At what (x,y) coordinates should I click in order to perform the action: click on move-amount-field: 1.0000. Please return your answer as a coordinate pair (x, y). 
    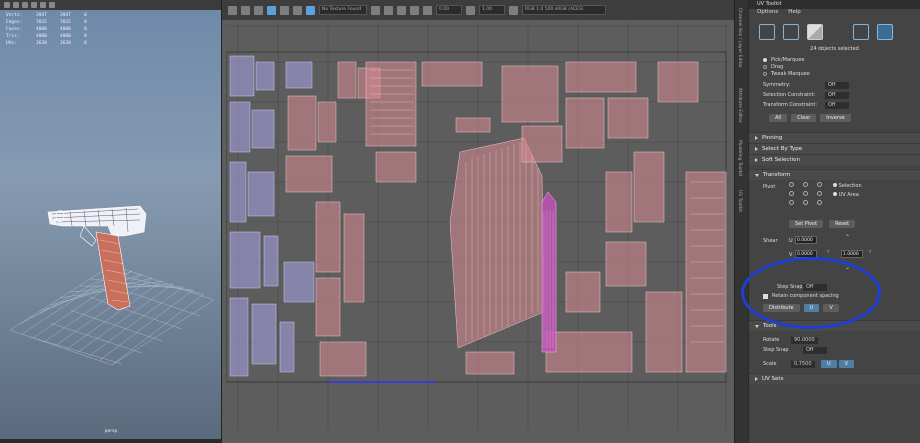
    Looking at the image, I should click on (852, 254).